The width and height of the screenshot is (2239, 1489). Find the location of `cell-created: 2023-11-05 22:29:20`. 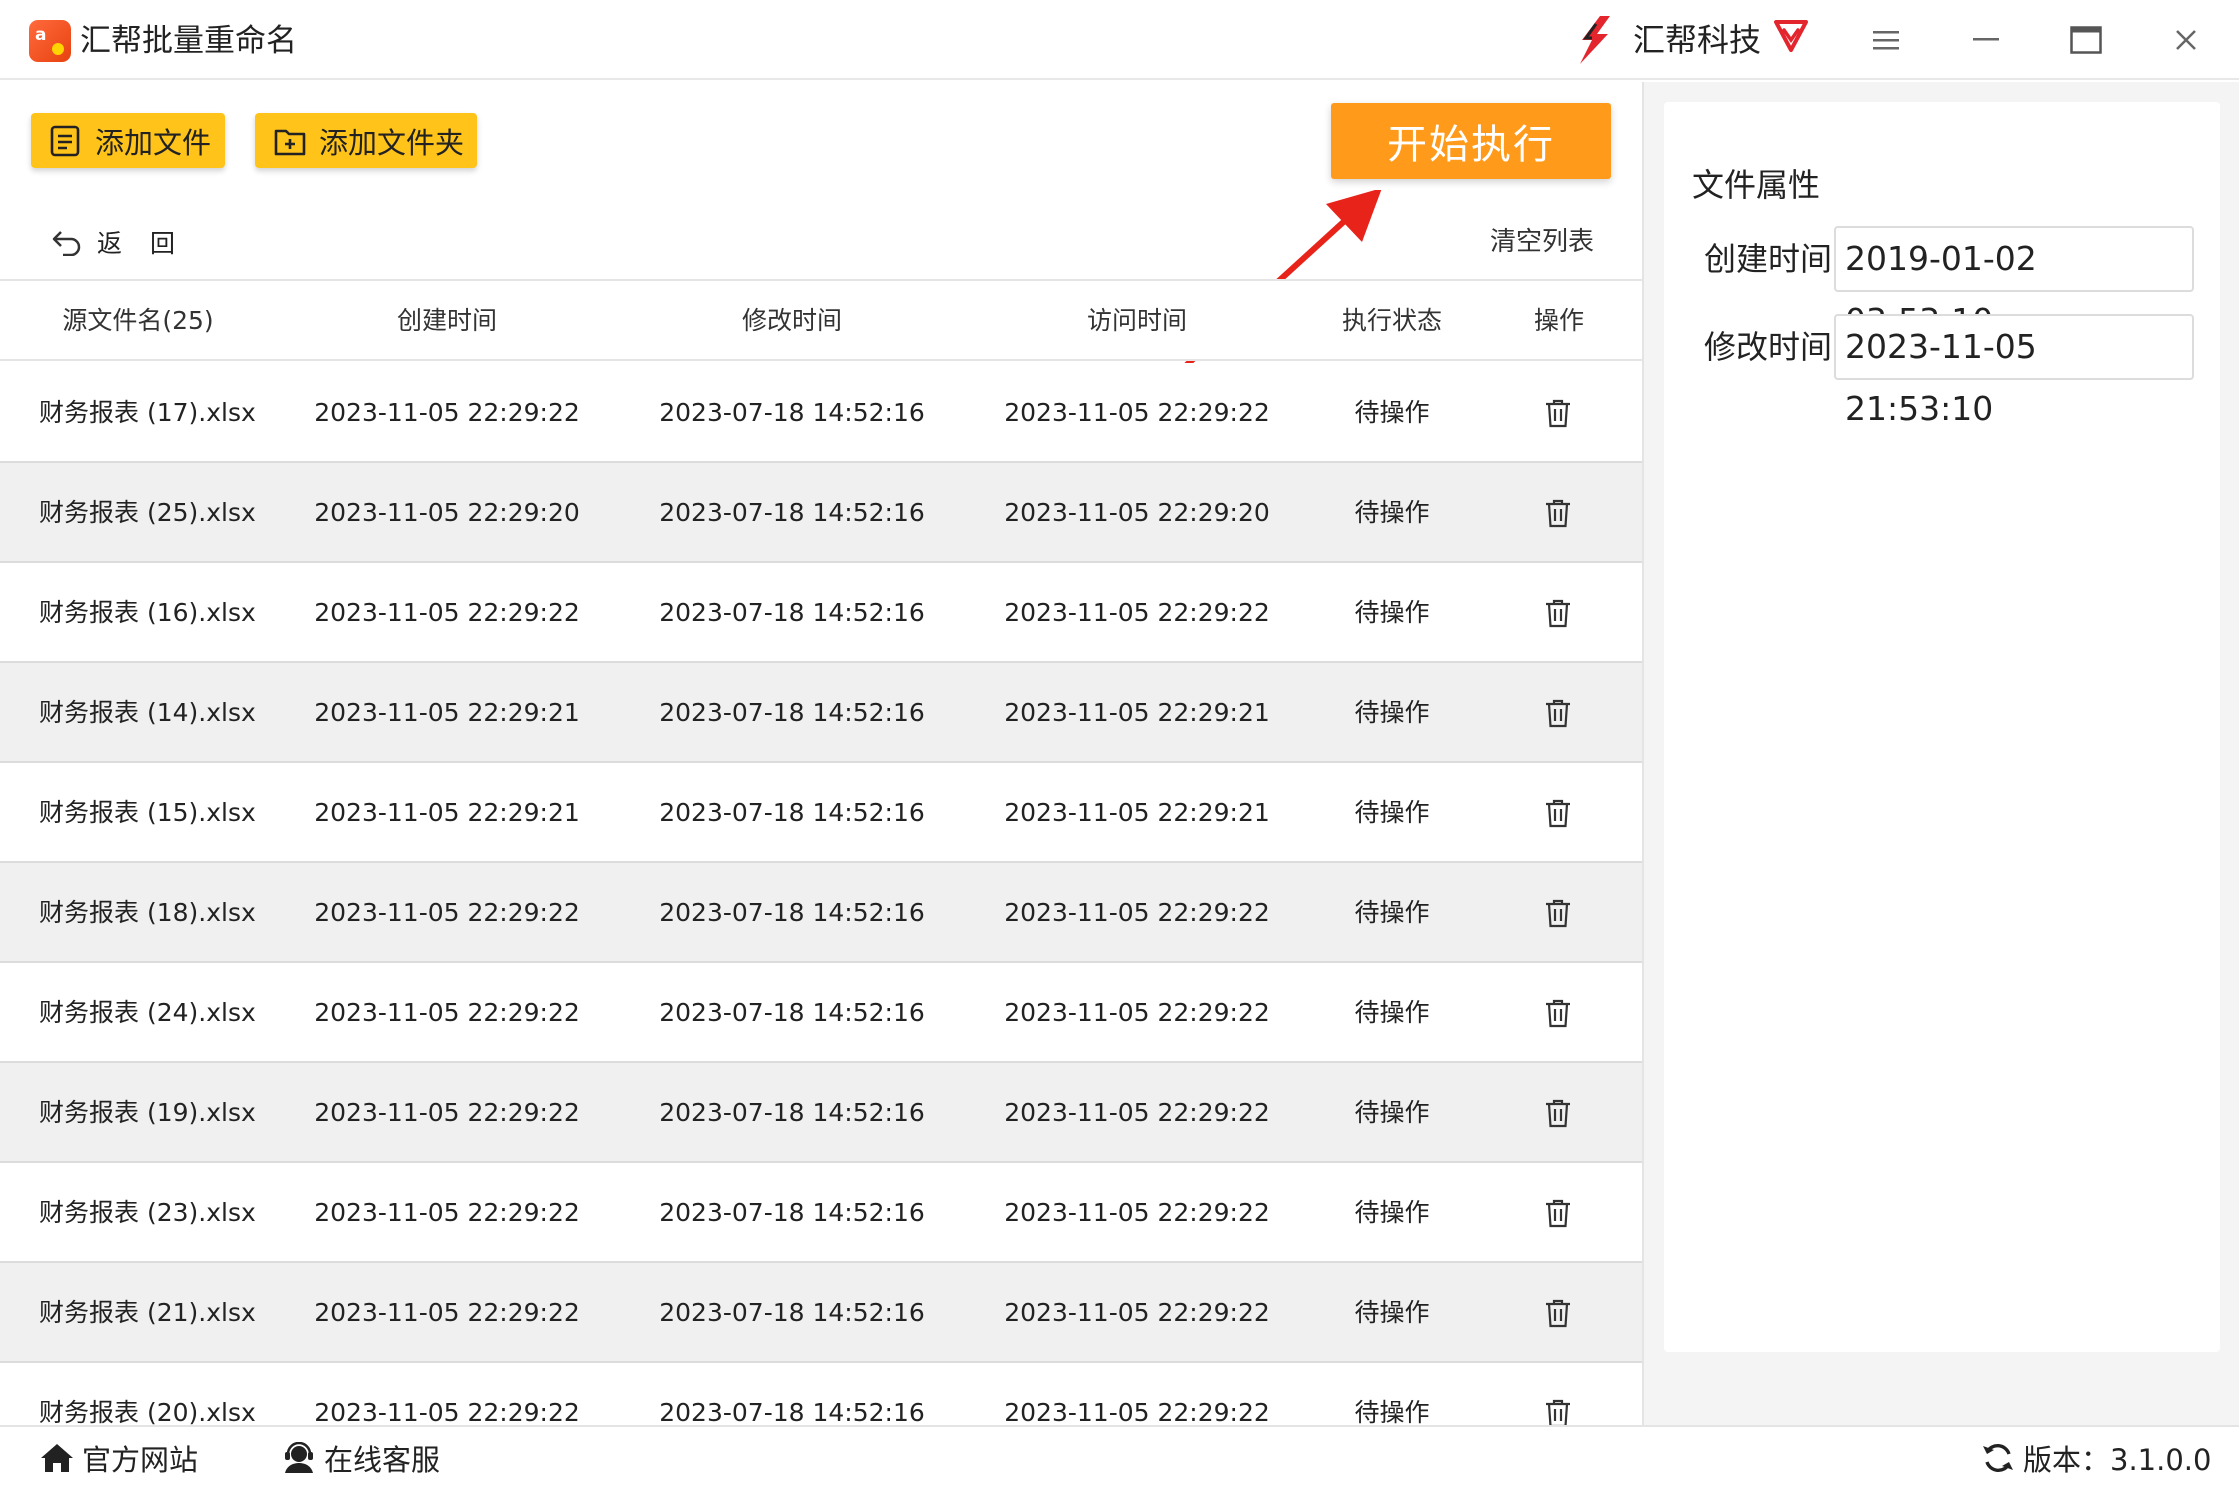

cell-created: 2023-11-05 22:29:20 is located at coordinates (447, 512).